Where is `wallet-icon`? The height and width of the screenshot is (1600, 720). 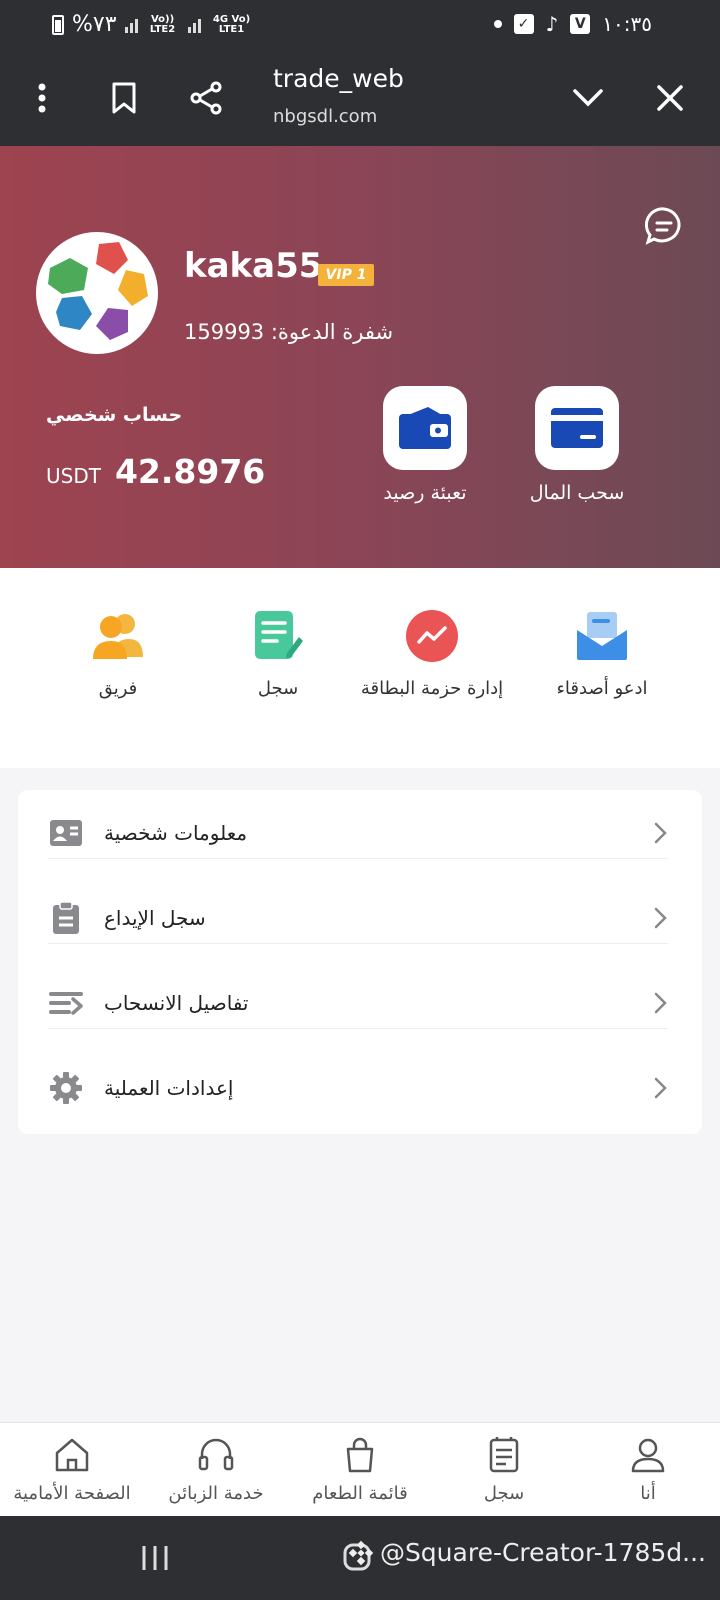 wallet-icon is located at coordinates (425, 428).